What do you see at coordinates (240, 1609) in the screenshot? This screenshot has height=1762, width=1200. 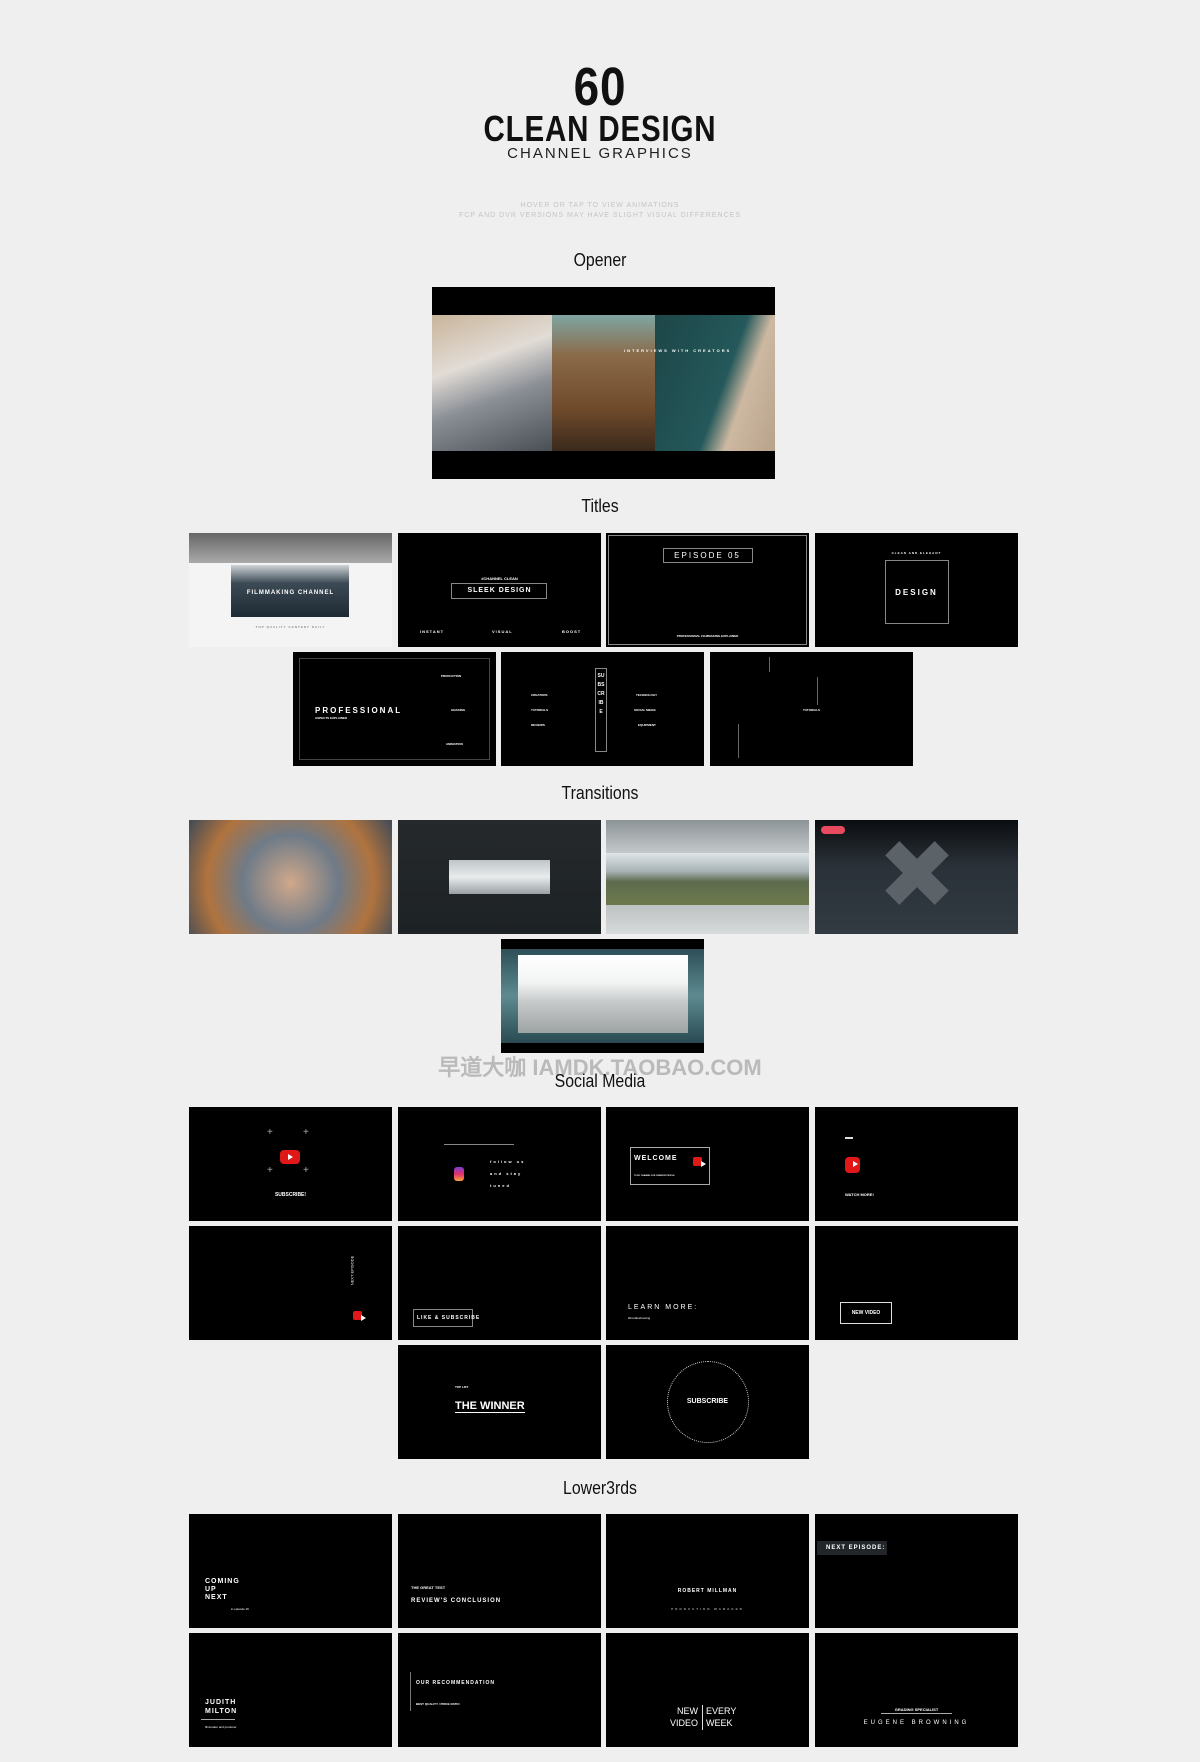 I see `sub-text: in episode 16` at bounding box center [240, 1609].